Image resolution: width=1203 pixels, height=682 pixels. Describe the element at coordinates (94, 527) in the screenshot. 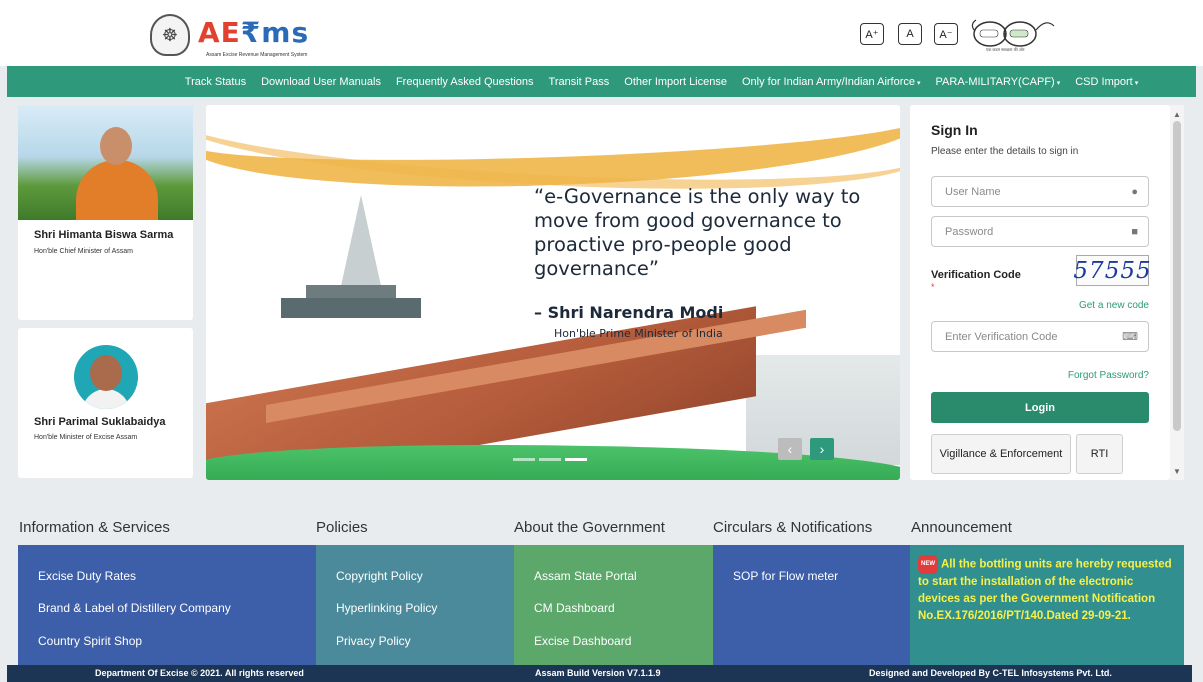

I see `info-services-title: Information & Services` at that location.